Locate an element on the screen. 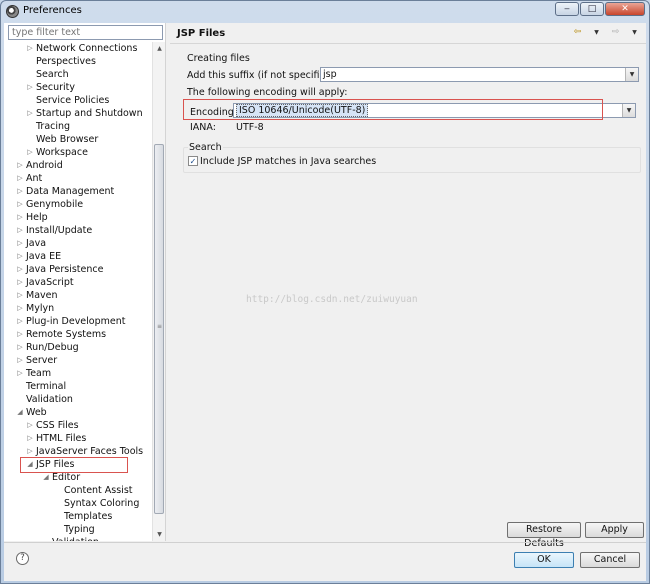 Image resolution: width=650 pixels, height=584 pixels. tree-item: Perspectives is located at coordinates (77, 61).